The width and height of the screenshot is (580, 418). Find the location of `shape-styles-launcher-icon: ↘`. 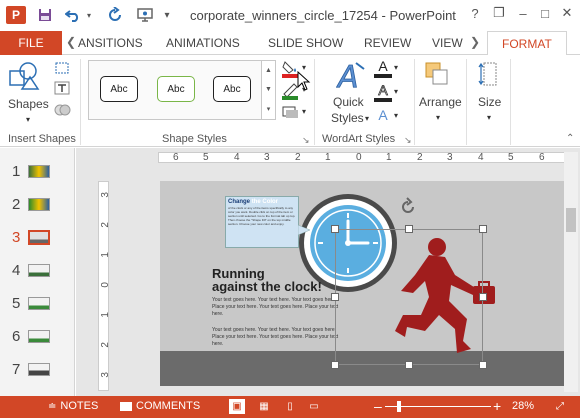

shape-styles-launcher-icon: ↘ is located at coordinates (306, 140).